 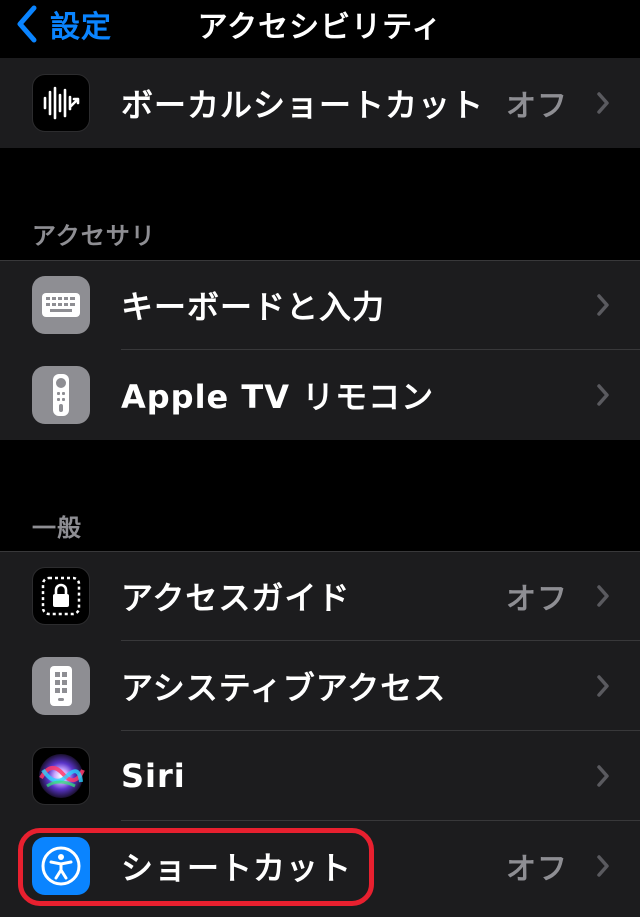 I want to click on row-label: Siri, so click(x=153, y=776).